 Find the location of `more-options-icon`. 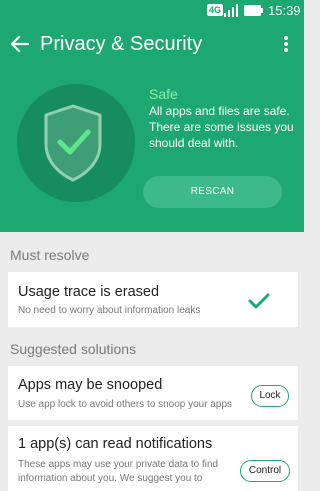

more-options-icon is located at coordinates (286, 44).